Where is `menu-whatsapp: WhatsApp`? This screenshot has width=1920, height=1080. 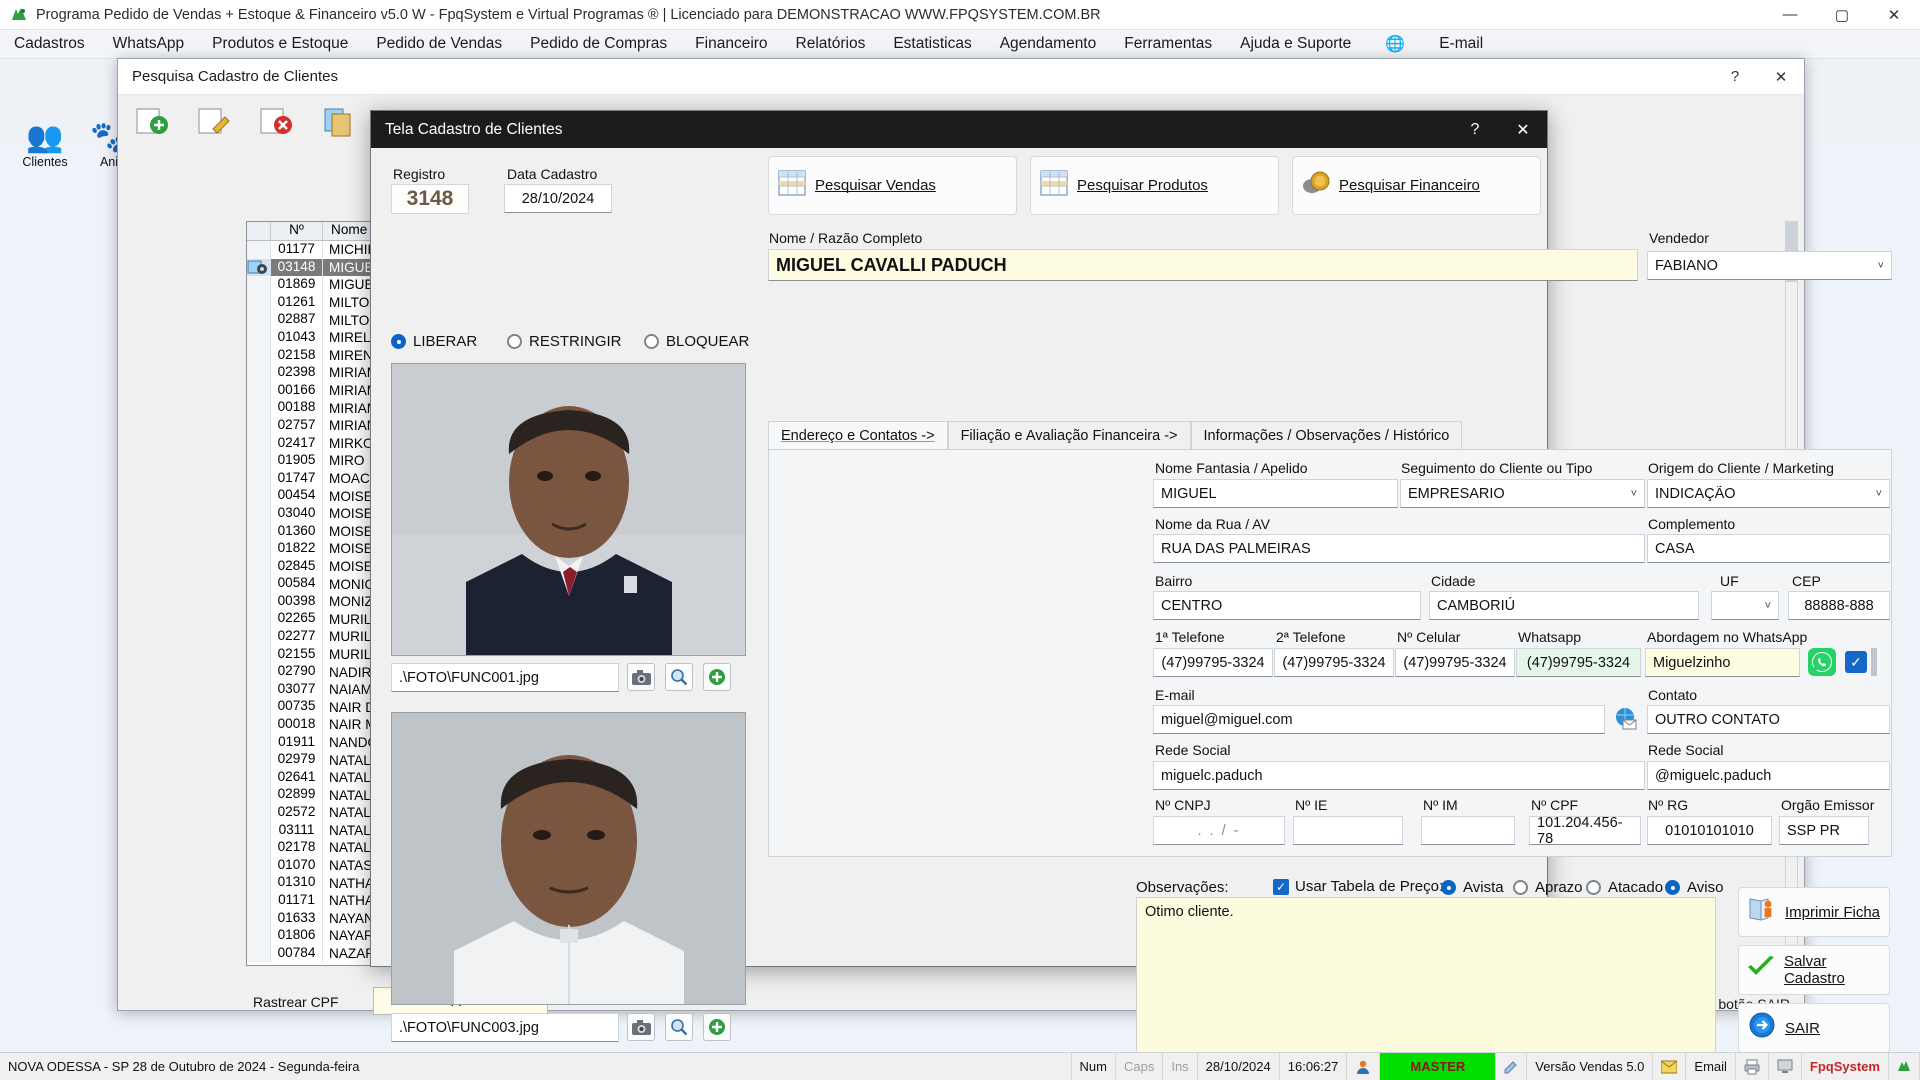 menu-whatsapp: WhatsApp is located at coordinates (149, 44).